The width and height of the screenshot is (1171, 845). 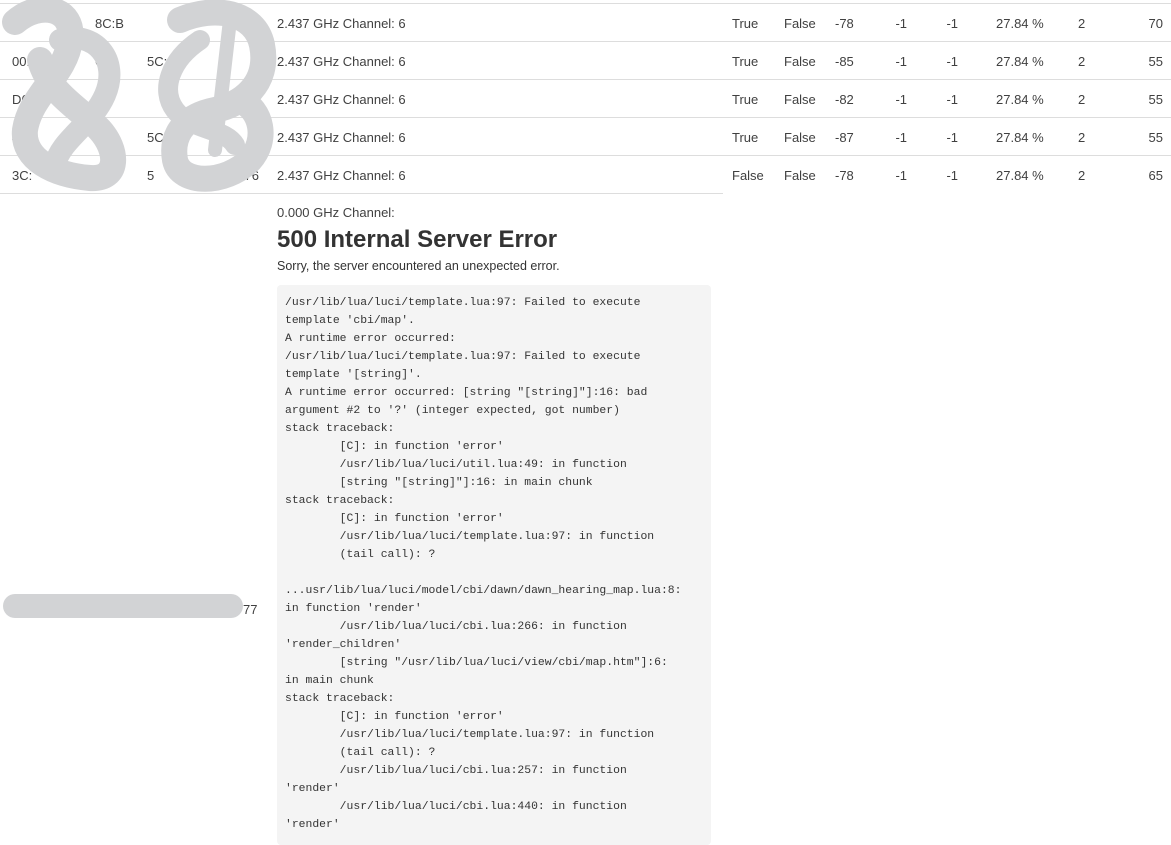 I want to click on bssid-cell: 0, so click(x=16, y=23).